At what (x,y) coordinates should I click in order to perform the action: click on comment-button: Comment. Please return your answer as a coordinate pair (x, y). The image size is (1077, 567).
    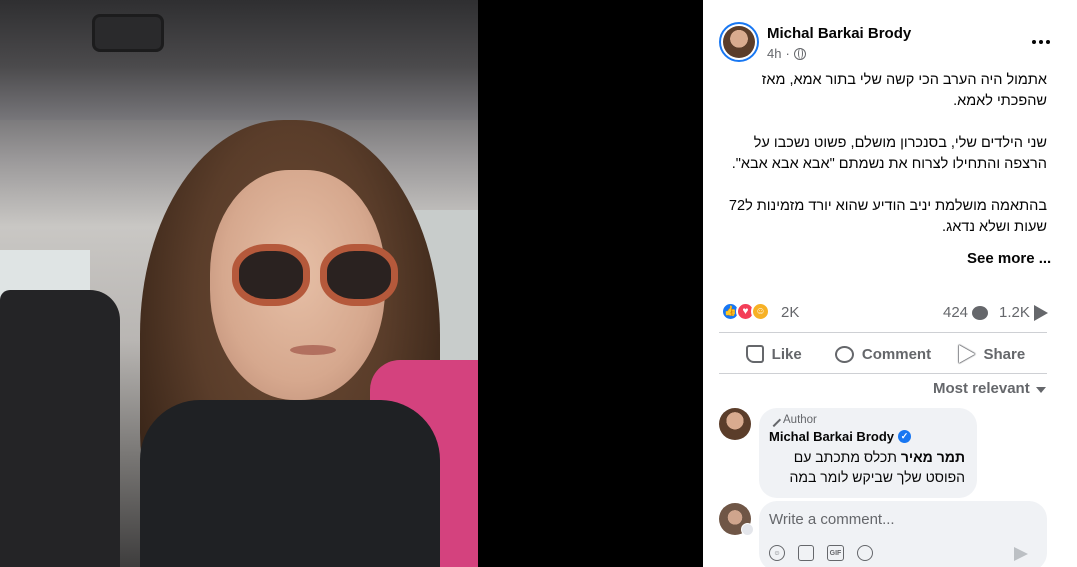
    Looking at the image, I should click on (882, 354).